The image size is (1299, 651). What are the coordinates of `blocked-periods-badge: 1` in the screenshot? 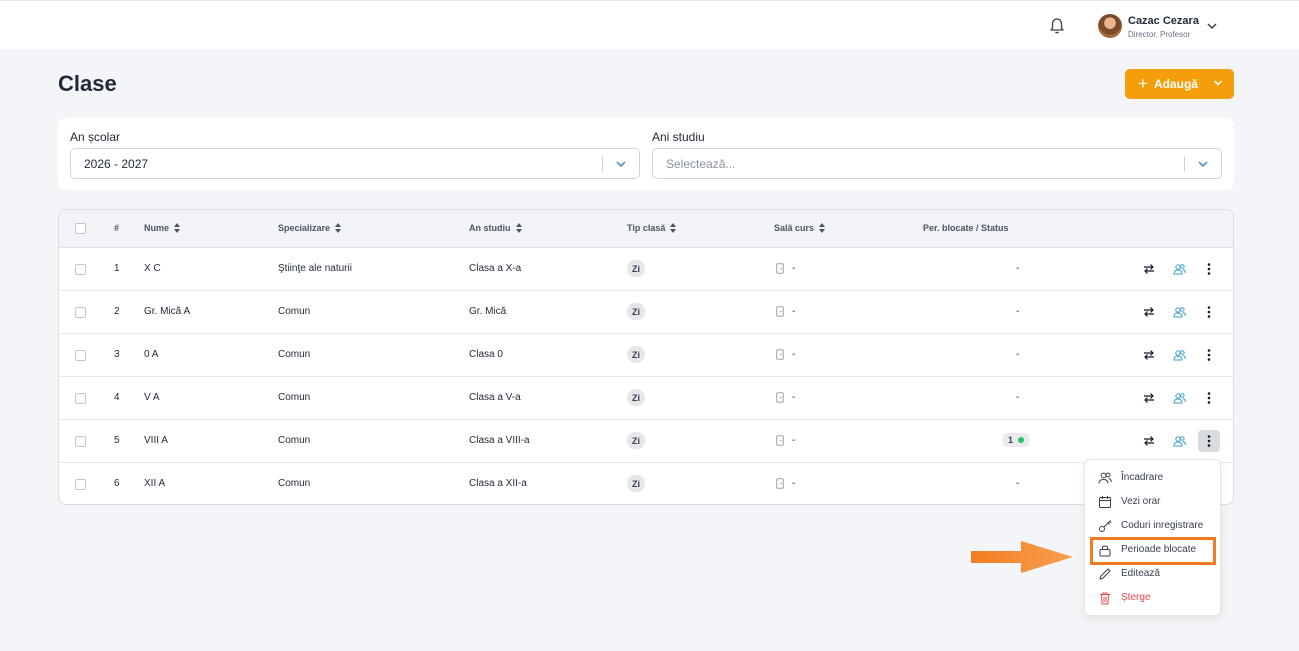 It's located at (1016, 440).